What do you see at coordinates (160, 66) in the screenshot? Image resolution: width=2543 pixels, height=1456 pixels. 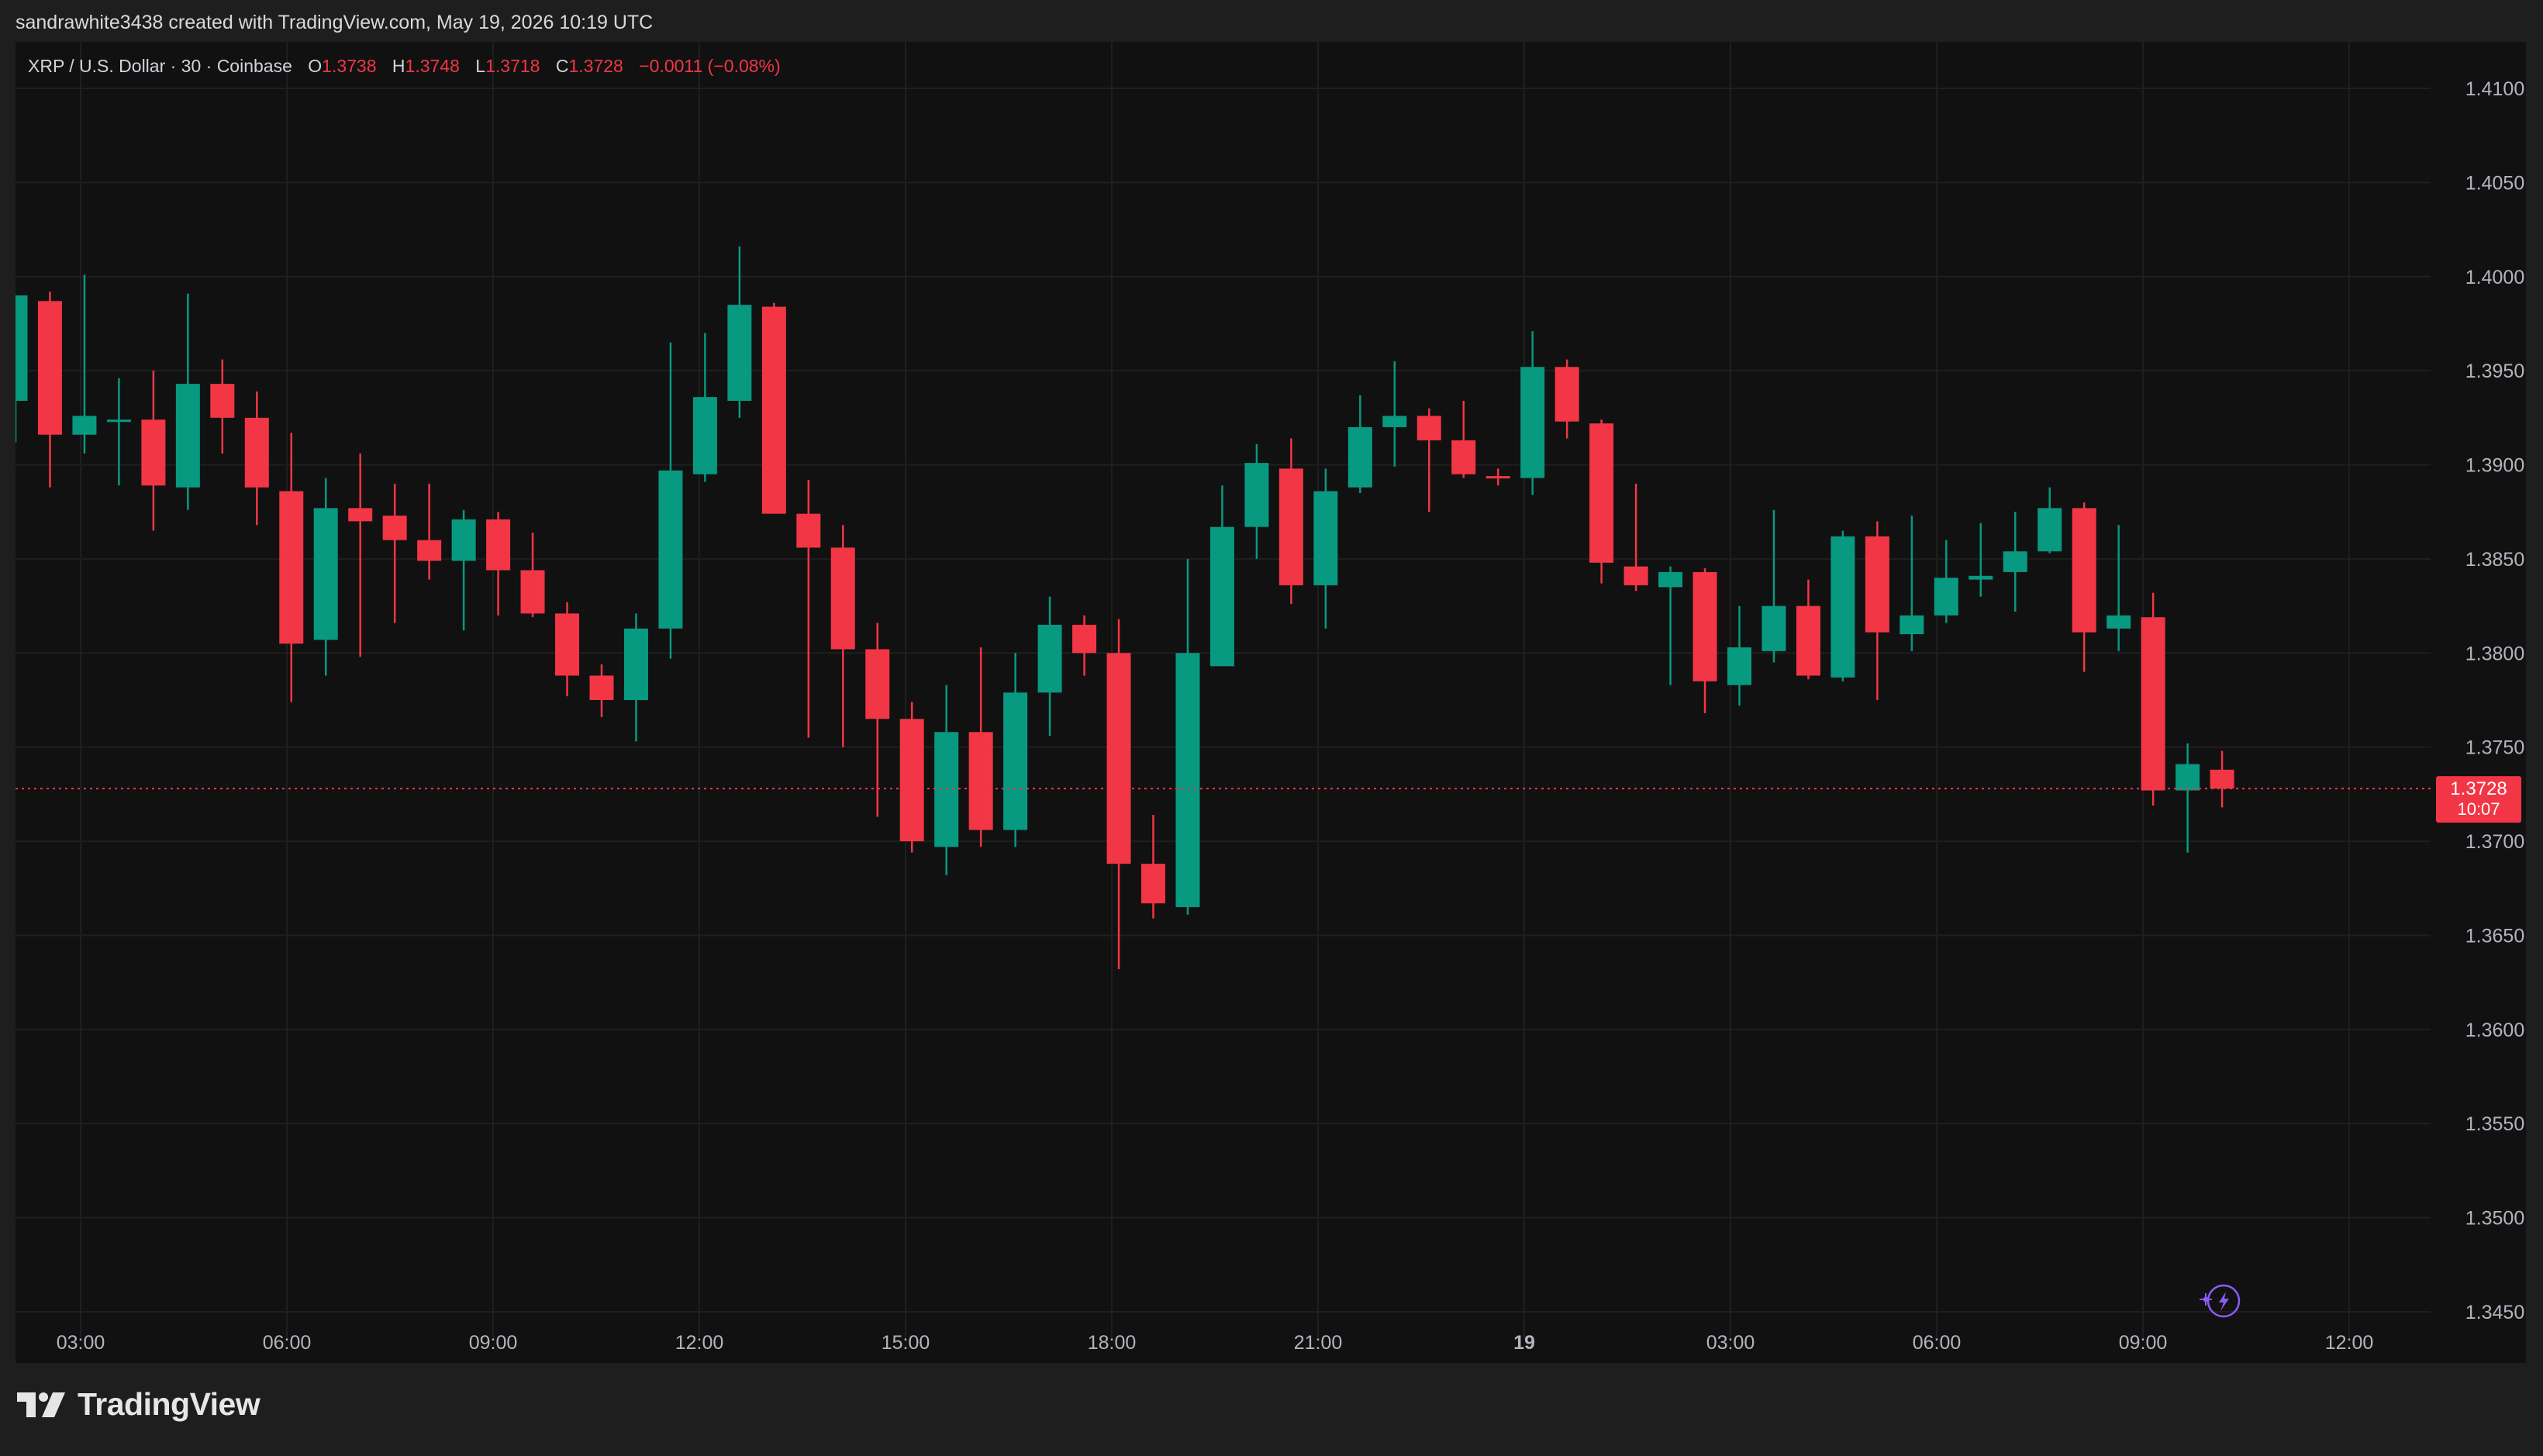 I see `symbol-name: XRP / U.S. Dollar · 30 · Coinbase` at bounding box center [160, 66].